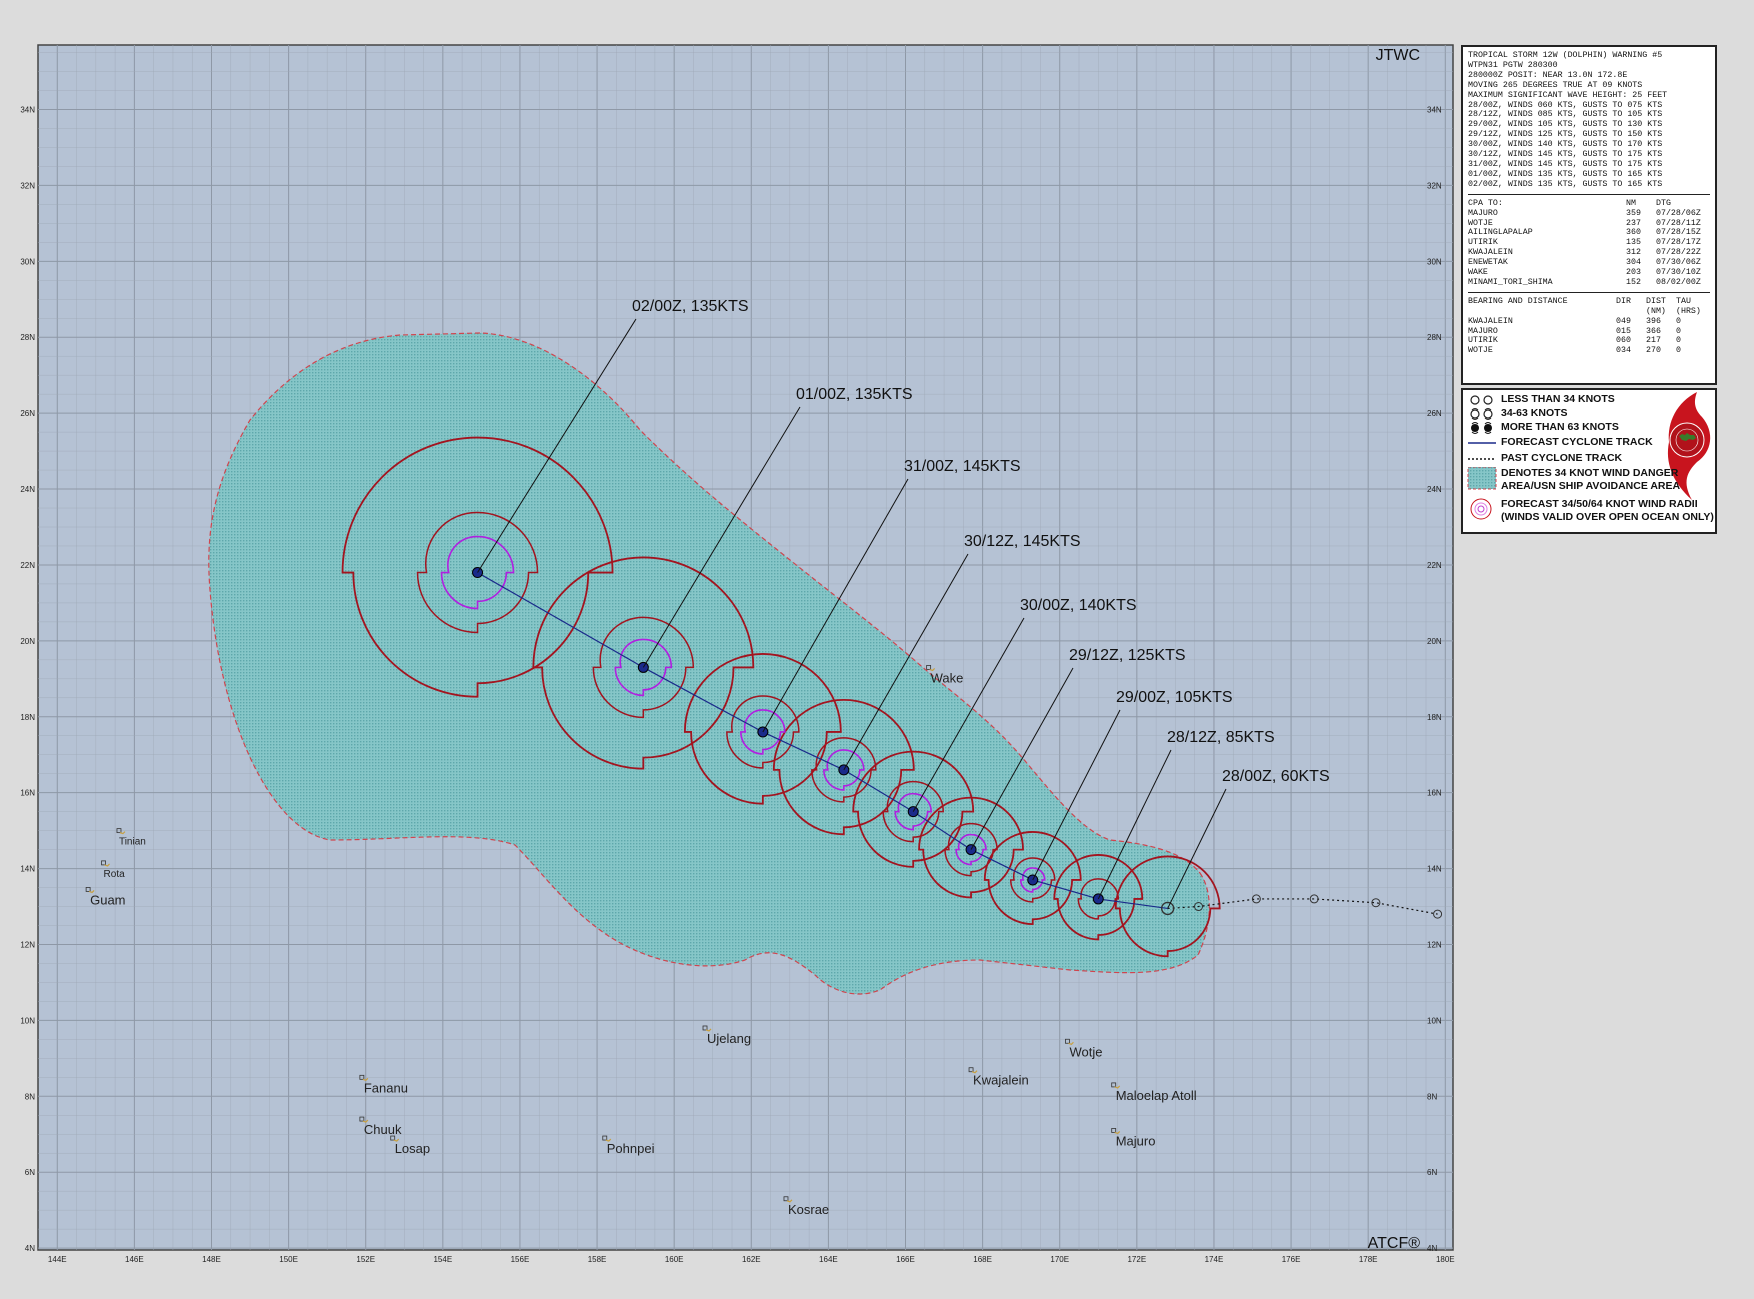  Describe the element at coordinates (1541, 428) in the screenshot. I see `legend-item: MORE THAN 63 KNOTS` at that location.